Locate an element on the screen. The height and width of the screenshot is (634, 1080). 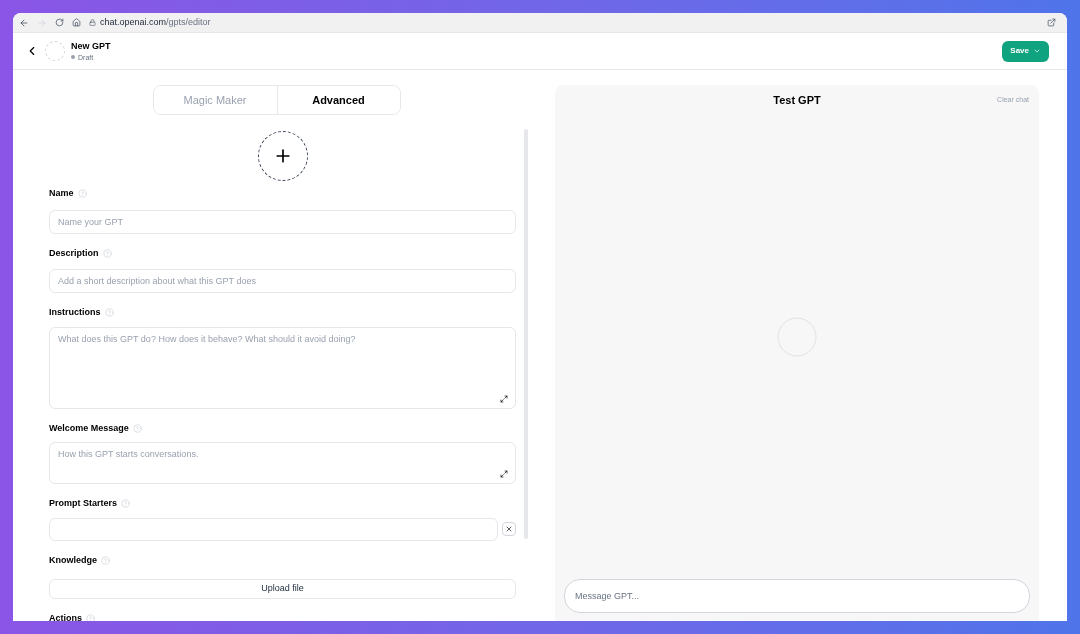
gpt-title: New GPT is located at coordinates (91, 46).